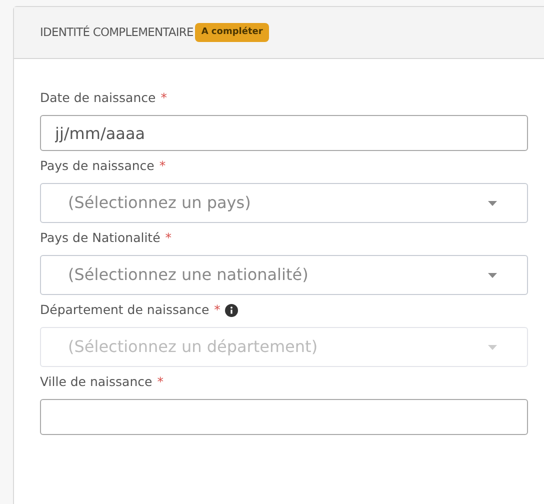  Describe the element at coordinates (117, 32) in the screenshot. I see `card-title: IDENTITÉ COMPLEMENTAIRE` at that location.